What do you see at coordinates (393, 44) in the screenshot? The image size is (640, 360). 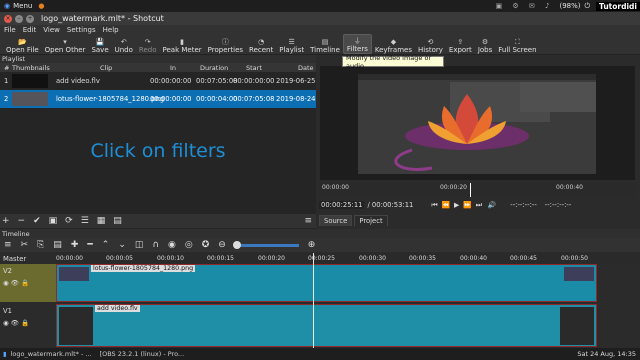 I see `keyframes-button: ◆ Keyframes` at bounding box center [393, 44].